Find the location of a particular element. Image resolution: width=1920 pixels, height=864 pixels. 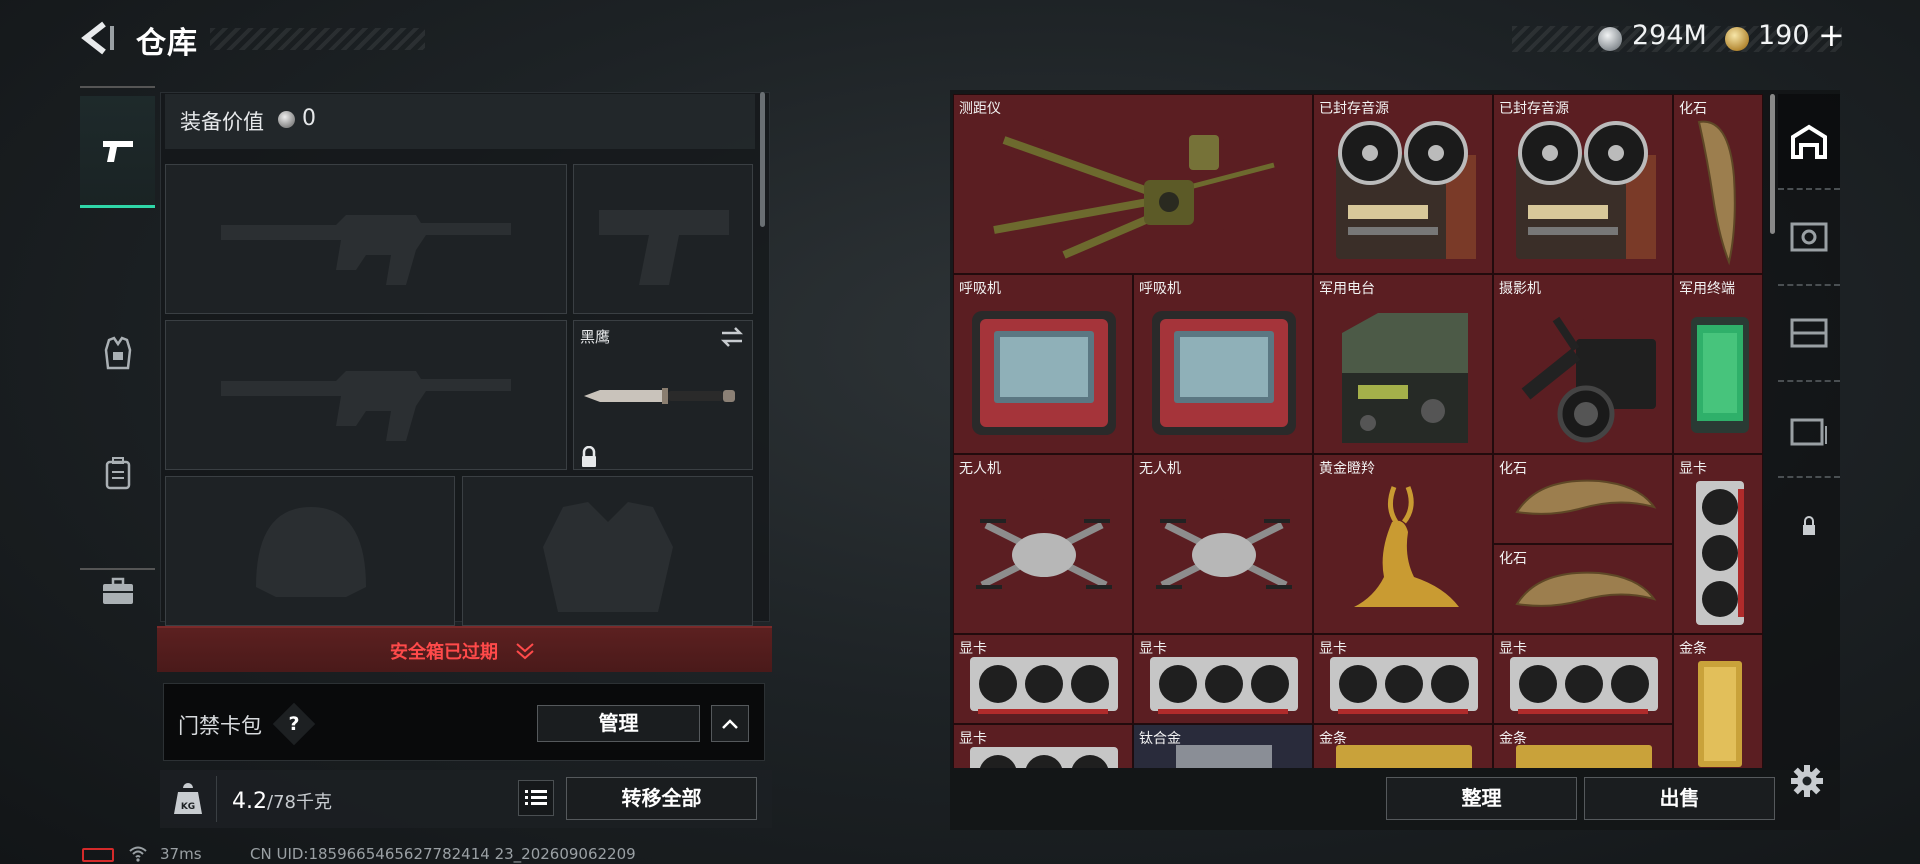

stash-item-gpu-2: 显卡 is located at coordinates (1223, 679).